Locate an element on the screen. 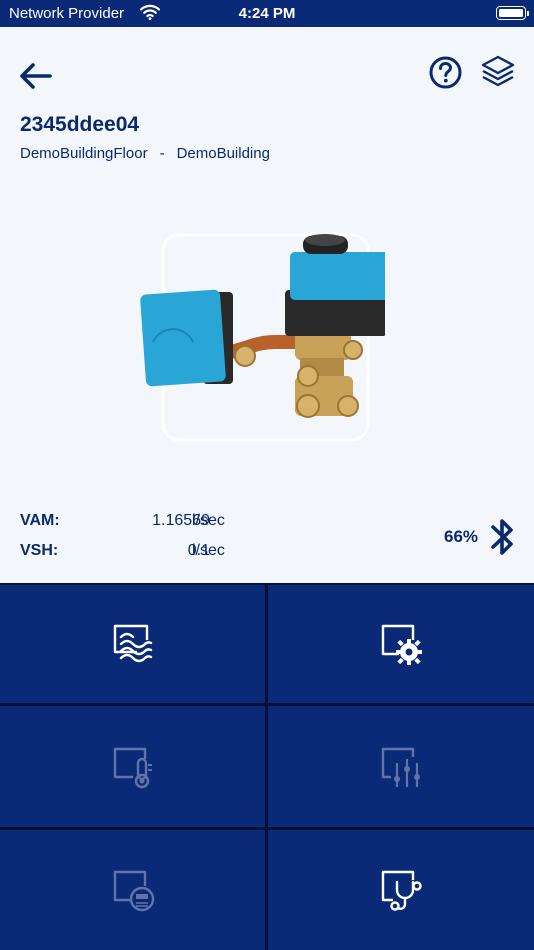  layers-icon is located at coordinates (498, 71).